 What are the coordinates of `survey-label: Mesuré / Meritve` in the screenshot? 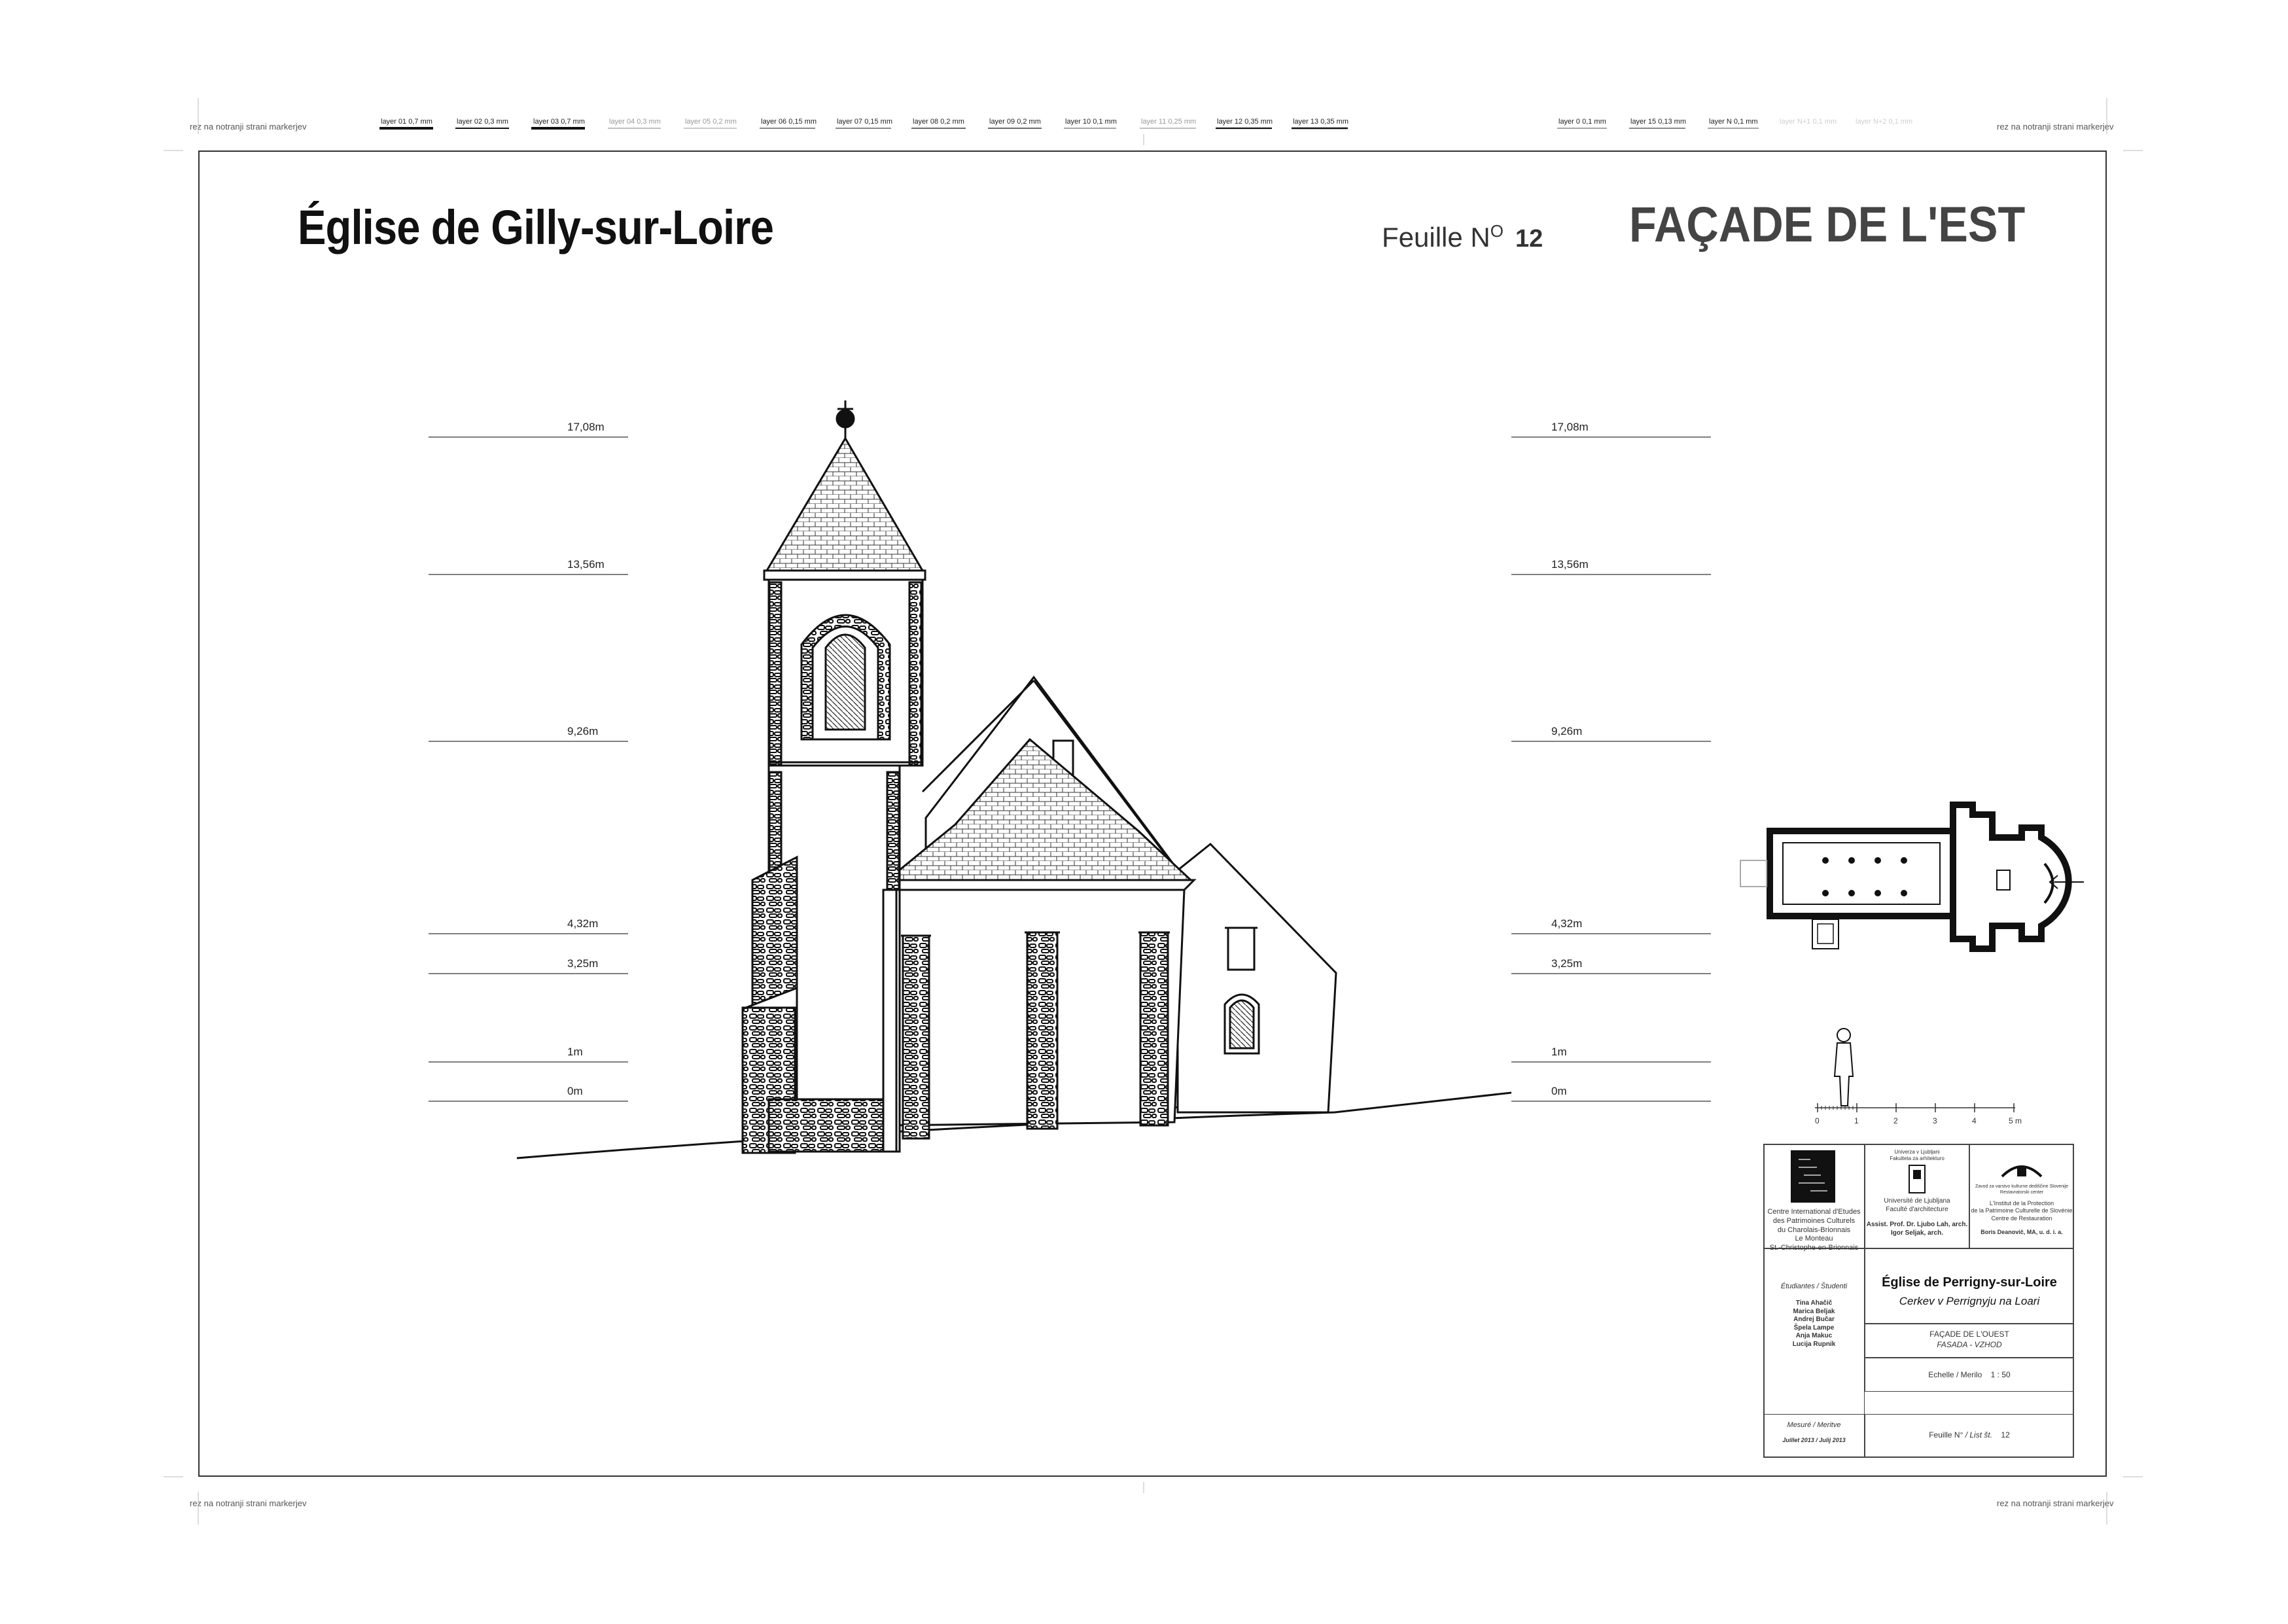 It's located at (1814, 1425).